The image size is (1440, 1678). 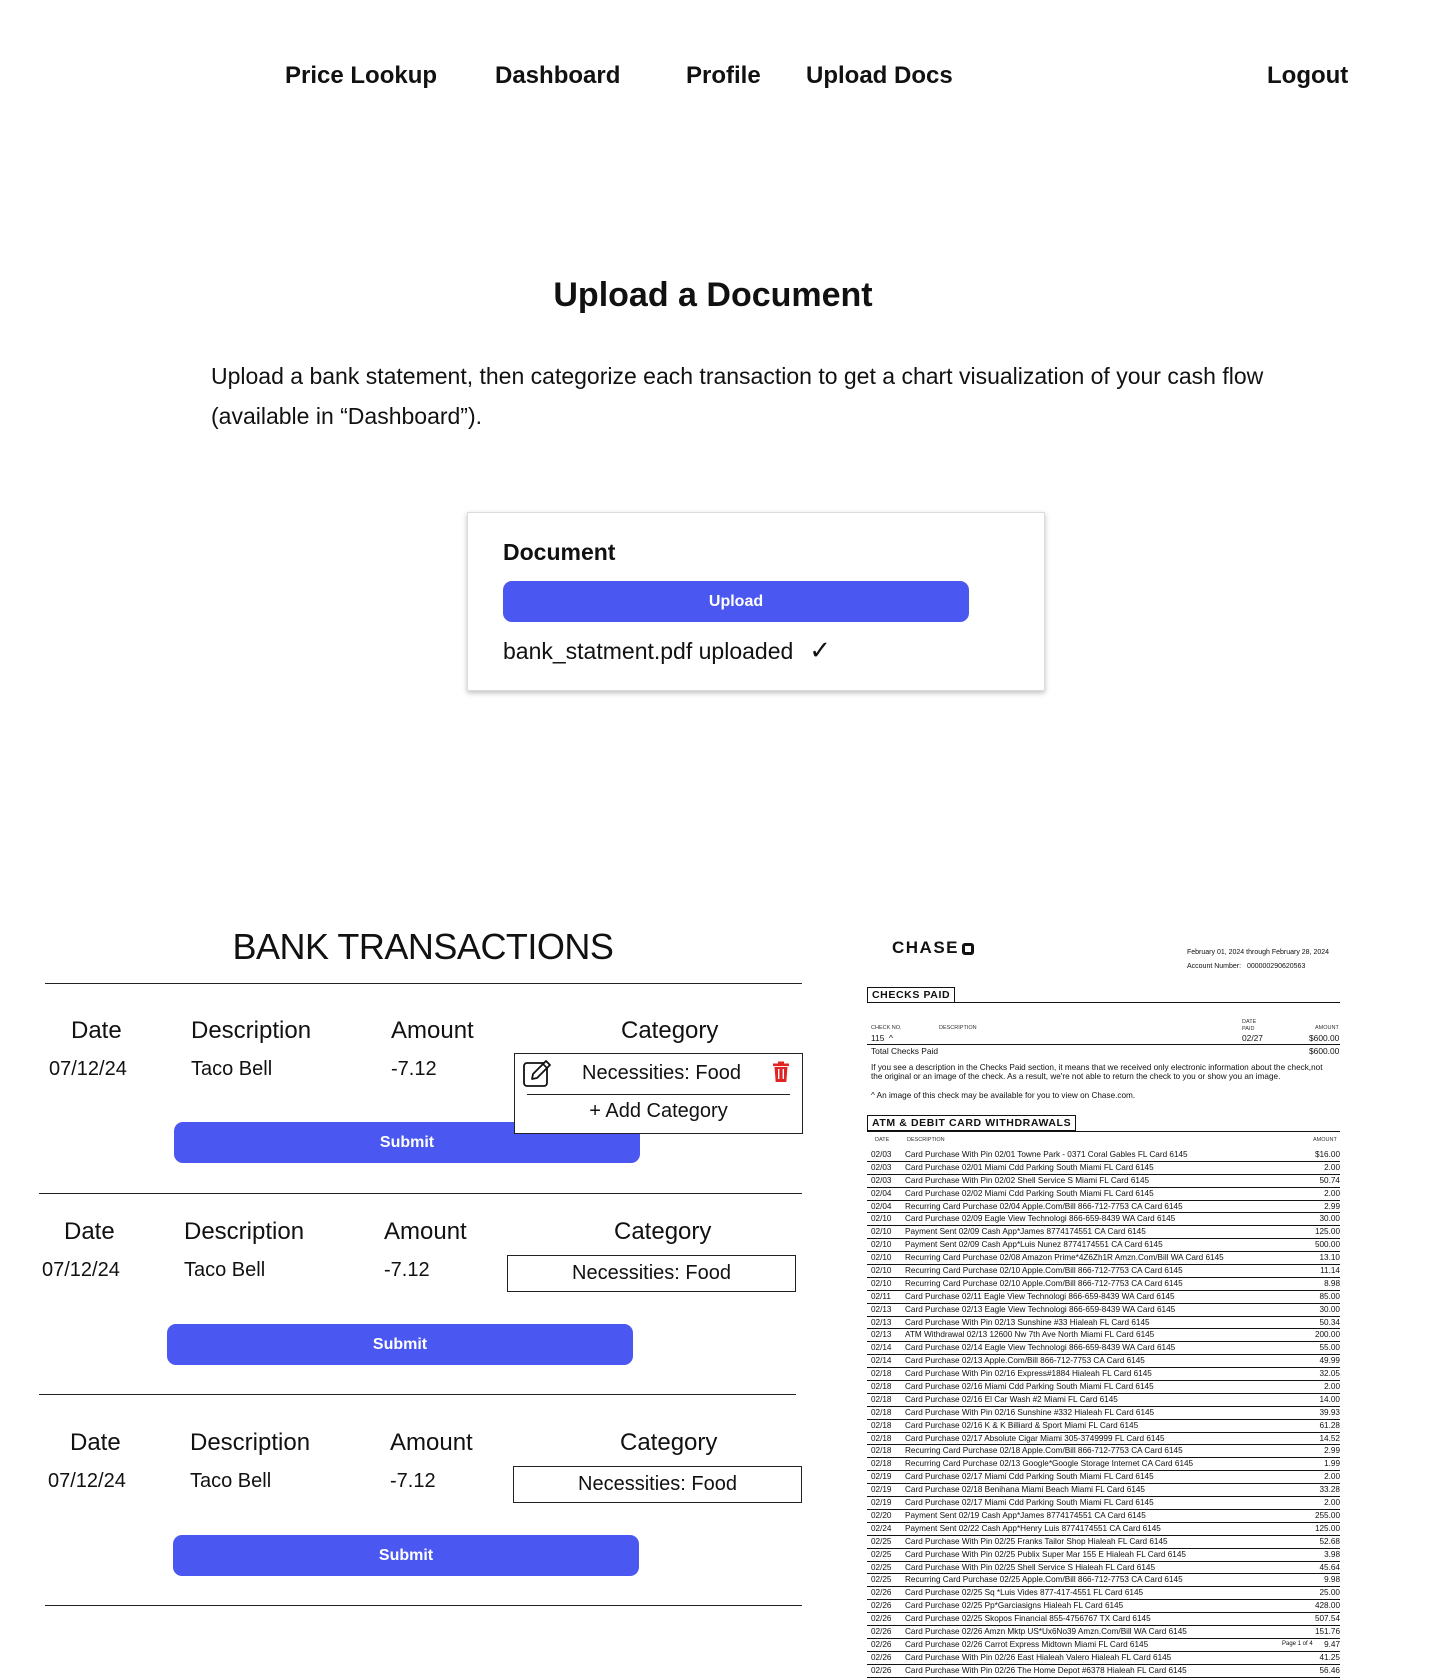 I want to click on bank-name: CHASE, so click(x=926, y=947).